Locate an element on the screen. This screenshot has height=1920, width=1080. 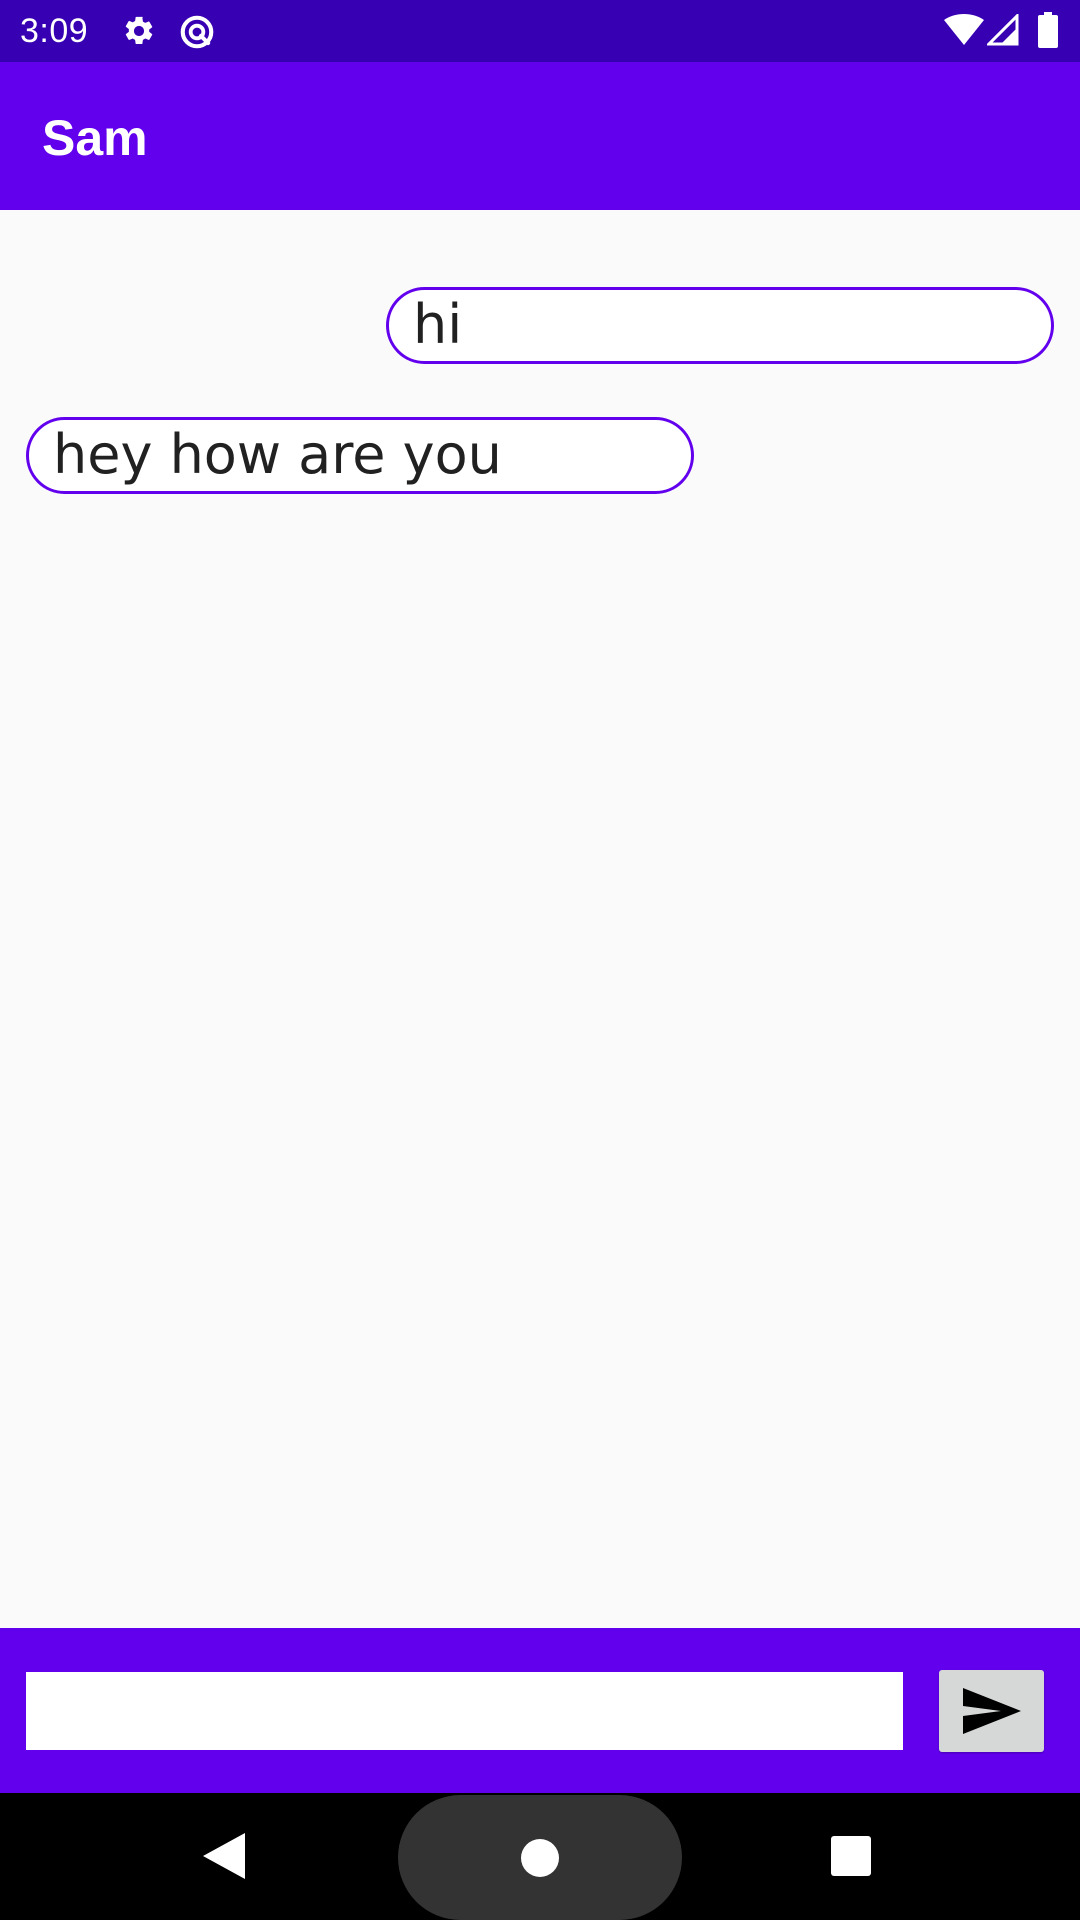
status-bar: 3:09 is located at coordinates (540, 31).